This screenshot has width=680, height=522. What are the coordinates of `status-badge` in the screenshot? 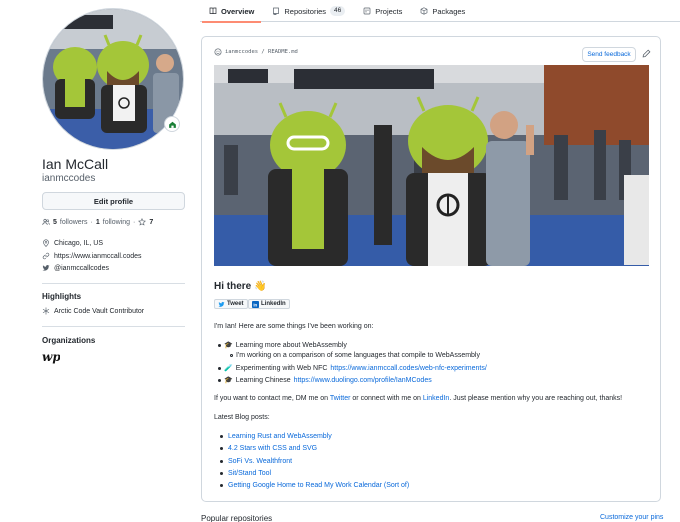 It's located at (172, 124).